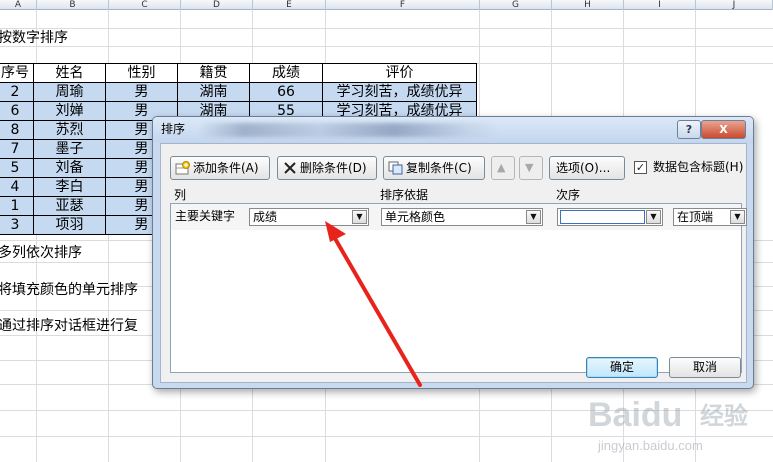 Image resolution: width=773 pixels, height=462 pixels. I want to click on sheet-note: 将填充颜色的单元排序, so click(69, 290).